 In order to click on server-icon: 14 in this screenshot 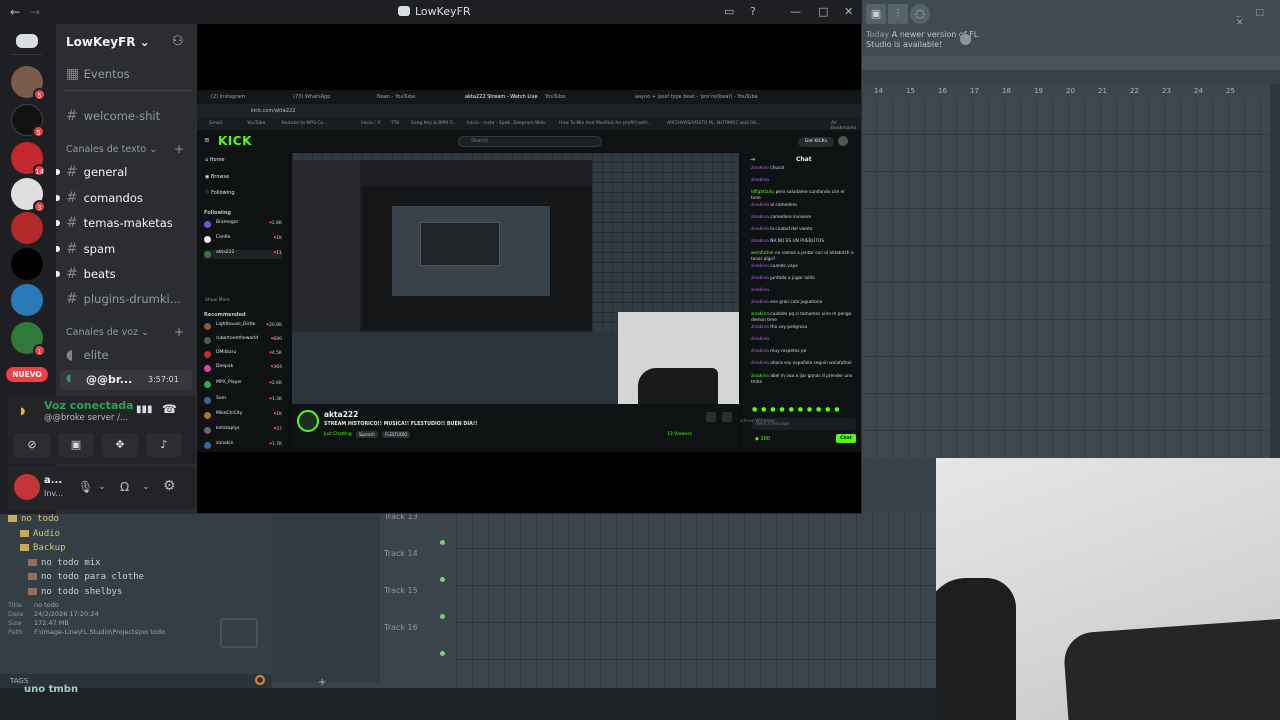, I will do `click(28, 159)`.